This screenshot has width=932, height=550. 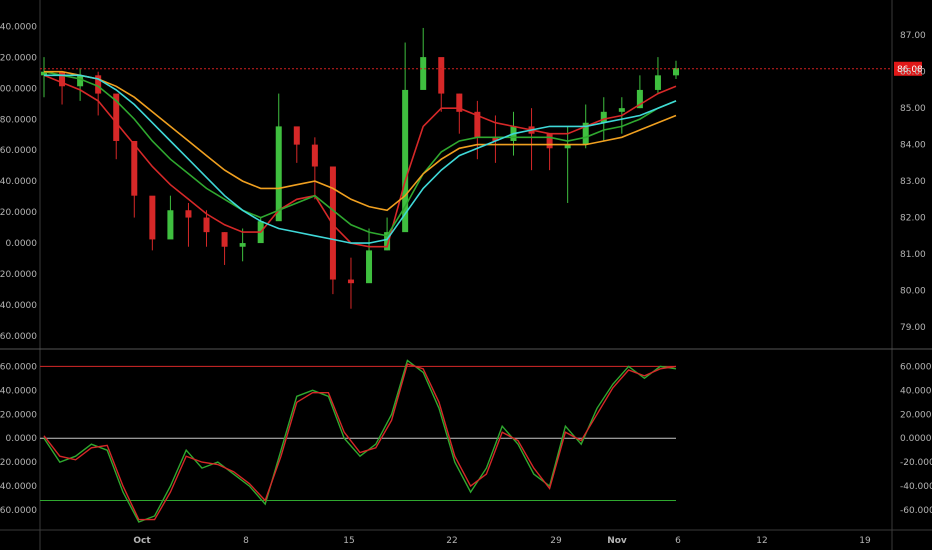 I want to click on right-tick-label: 80.00, so click(x=913, y=291).